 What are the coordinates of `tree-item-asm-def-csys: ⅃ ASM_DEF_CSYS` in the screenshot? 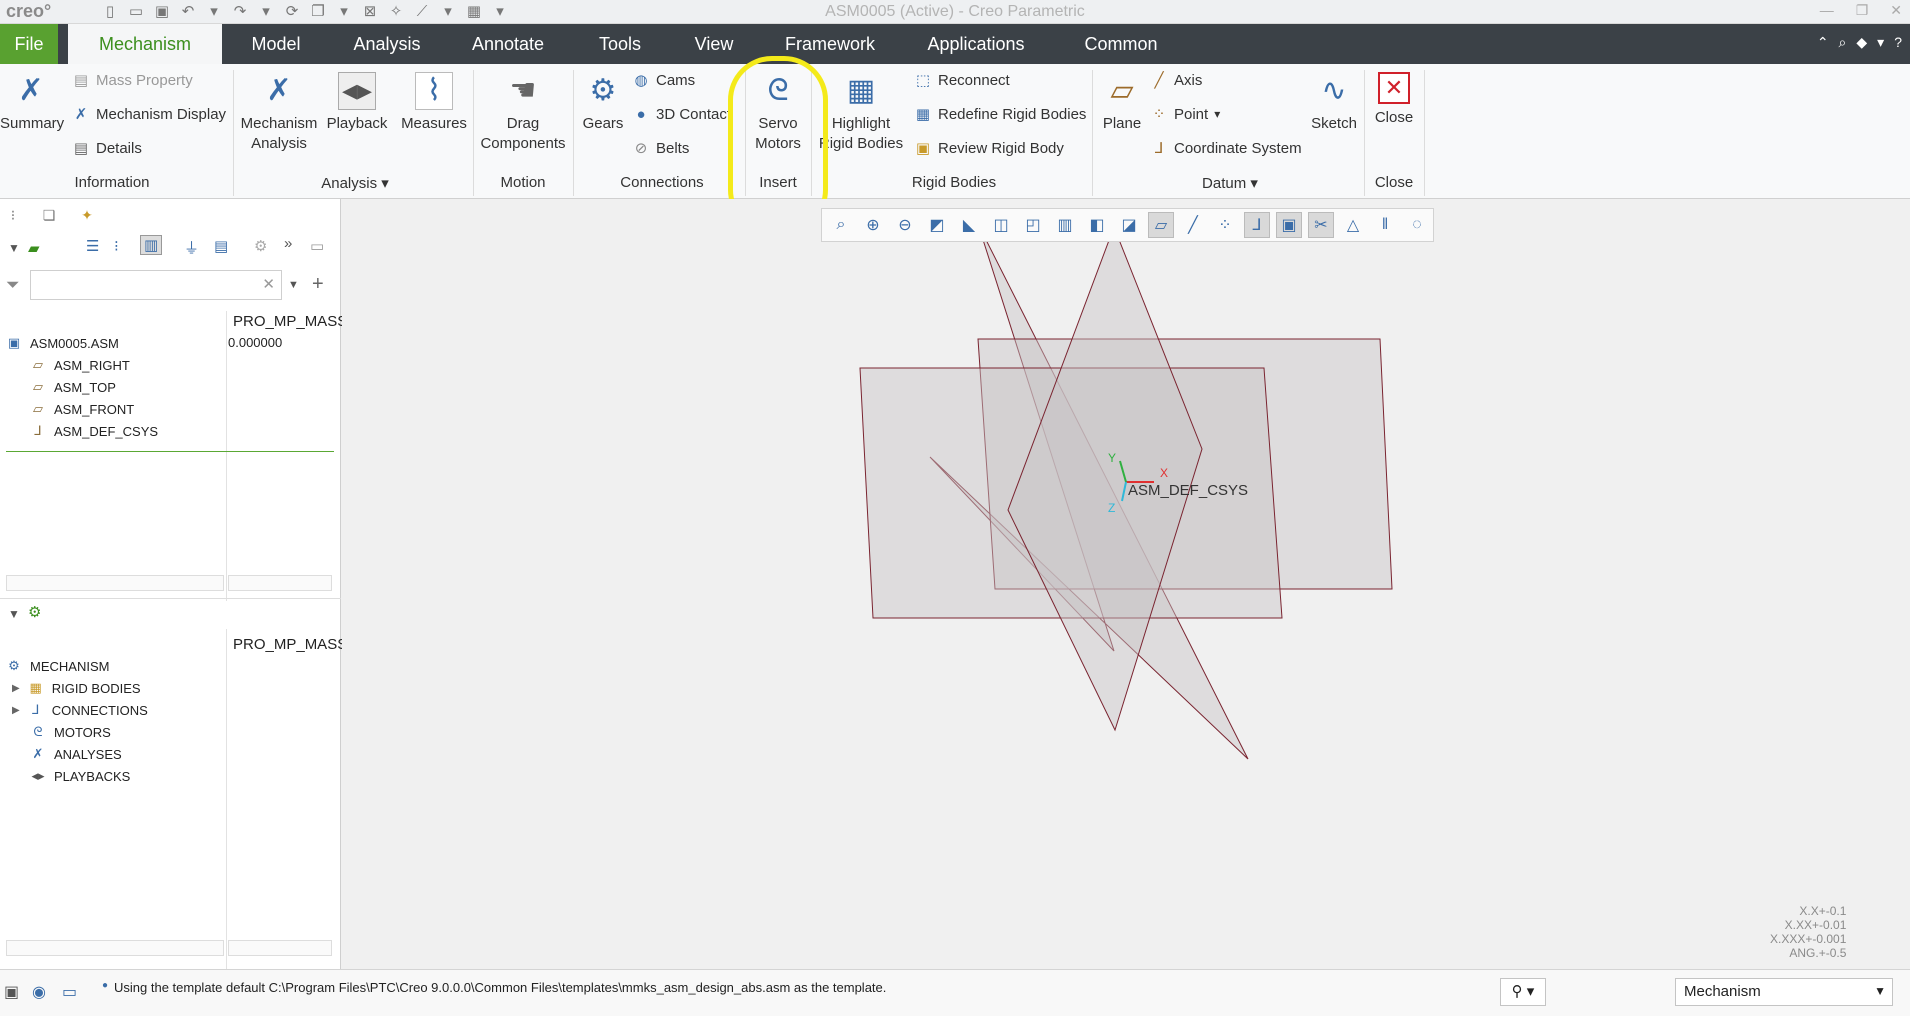 It's located at (94, 431).